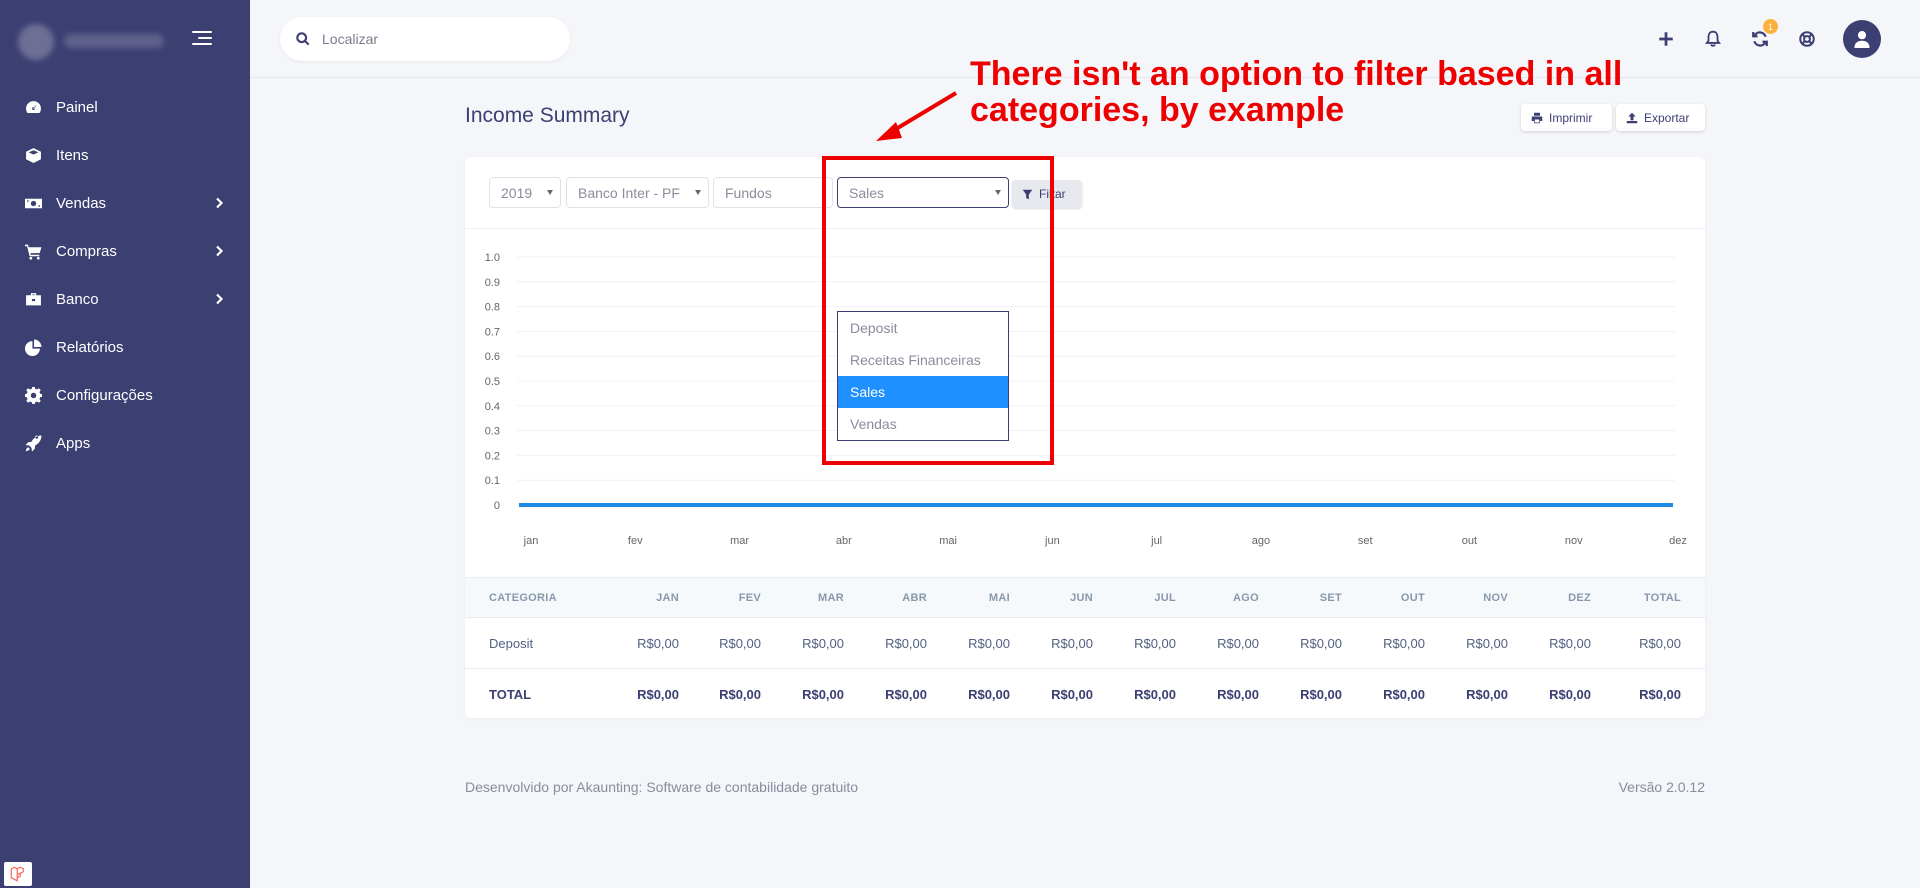 This screenshot has height=888, width=1920. What do you see at coordinates (547, 115) in the screenshot?
I see `page-title: Income Summary` at bounding box center [547, 115].